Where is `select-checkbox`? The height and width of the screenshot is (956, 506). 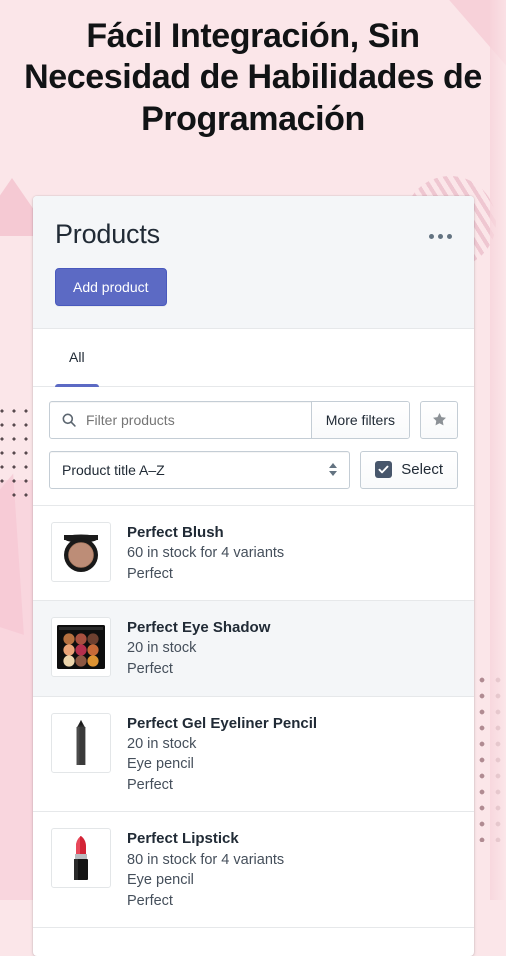
select-checkbox is located at coordinates (384, 470).